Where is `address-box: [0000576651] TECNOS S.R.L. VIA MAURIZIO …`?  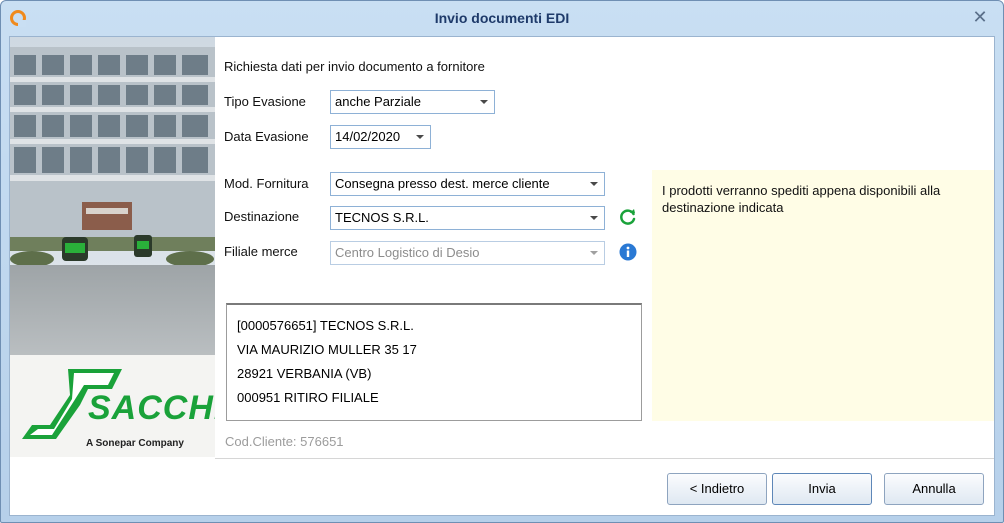
address-box: [0000576651] TECNOS S.R.L. VIA MAURIZIO … is located at coordinates (434, 362).